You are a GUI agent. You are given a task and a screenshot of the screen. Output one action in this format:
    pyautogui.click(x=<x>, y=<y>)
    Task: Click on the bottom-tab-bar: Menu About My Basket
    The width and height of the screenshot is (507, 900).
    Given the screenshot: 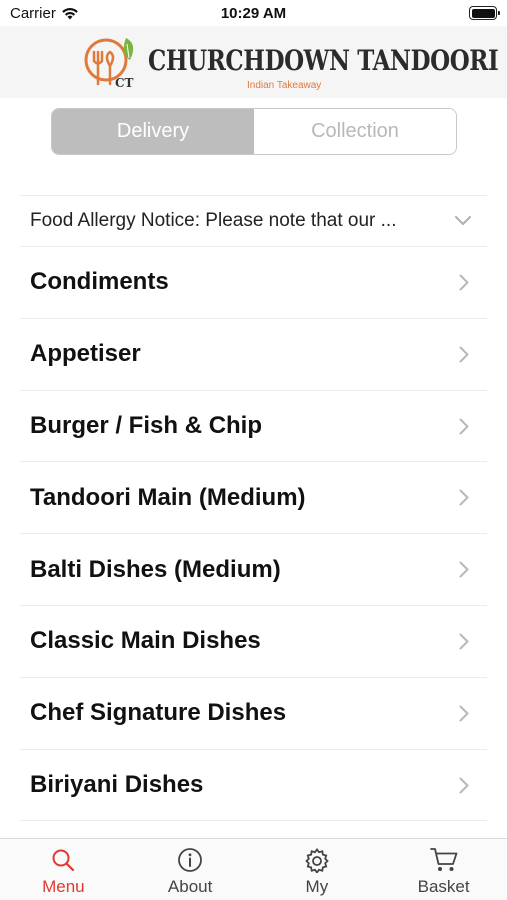 What is the action you would take?
    pyautogui.click(x=253, y=869)
    